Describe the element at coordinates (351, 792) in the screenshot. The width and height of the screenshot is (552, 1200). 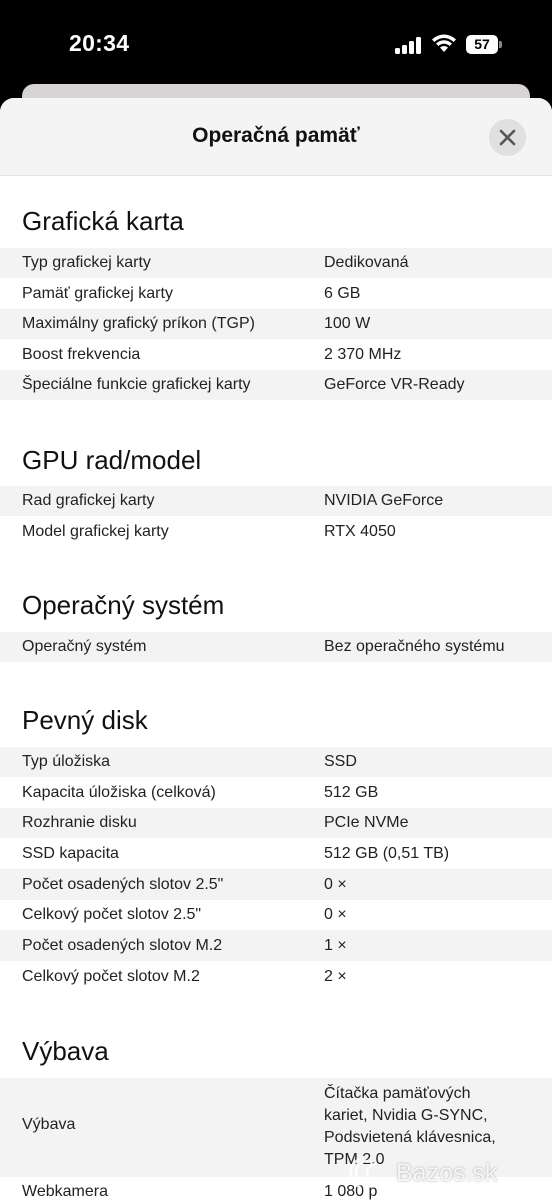
I see `spec-value: 512 GB` at that location.